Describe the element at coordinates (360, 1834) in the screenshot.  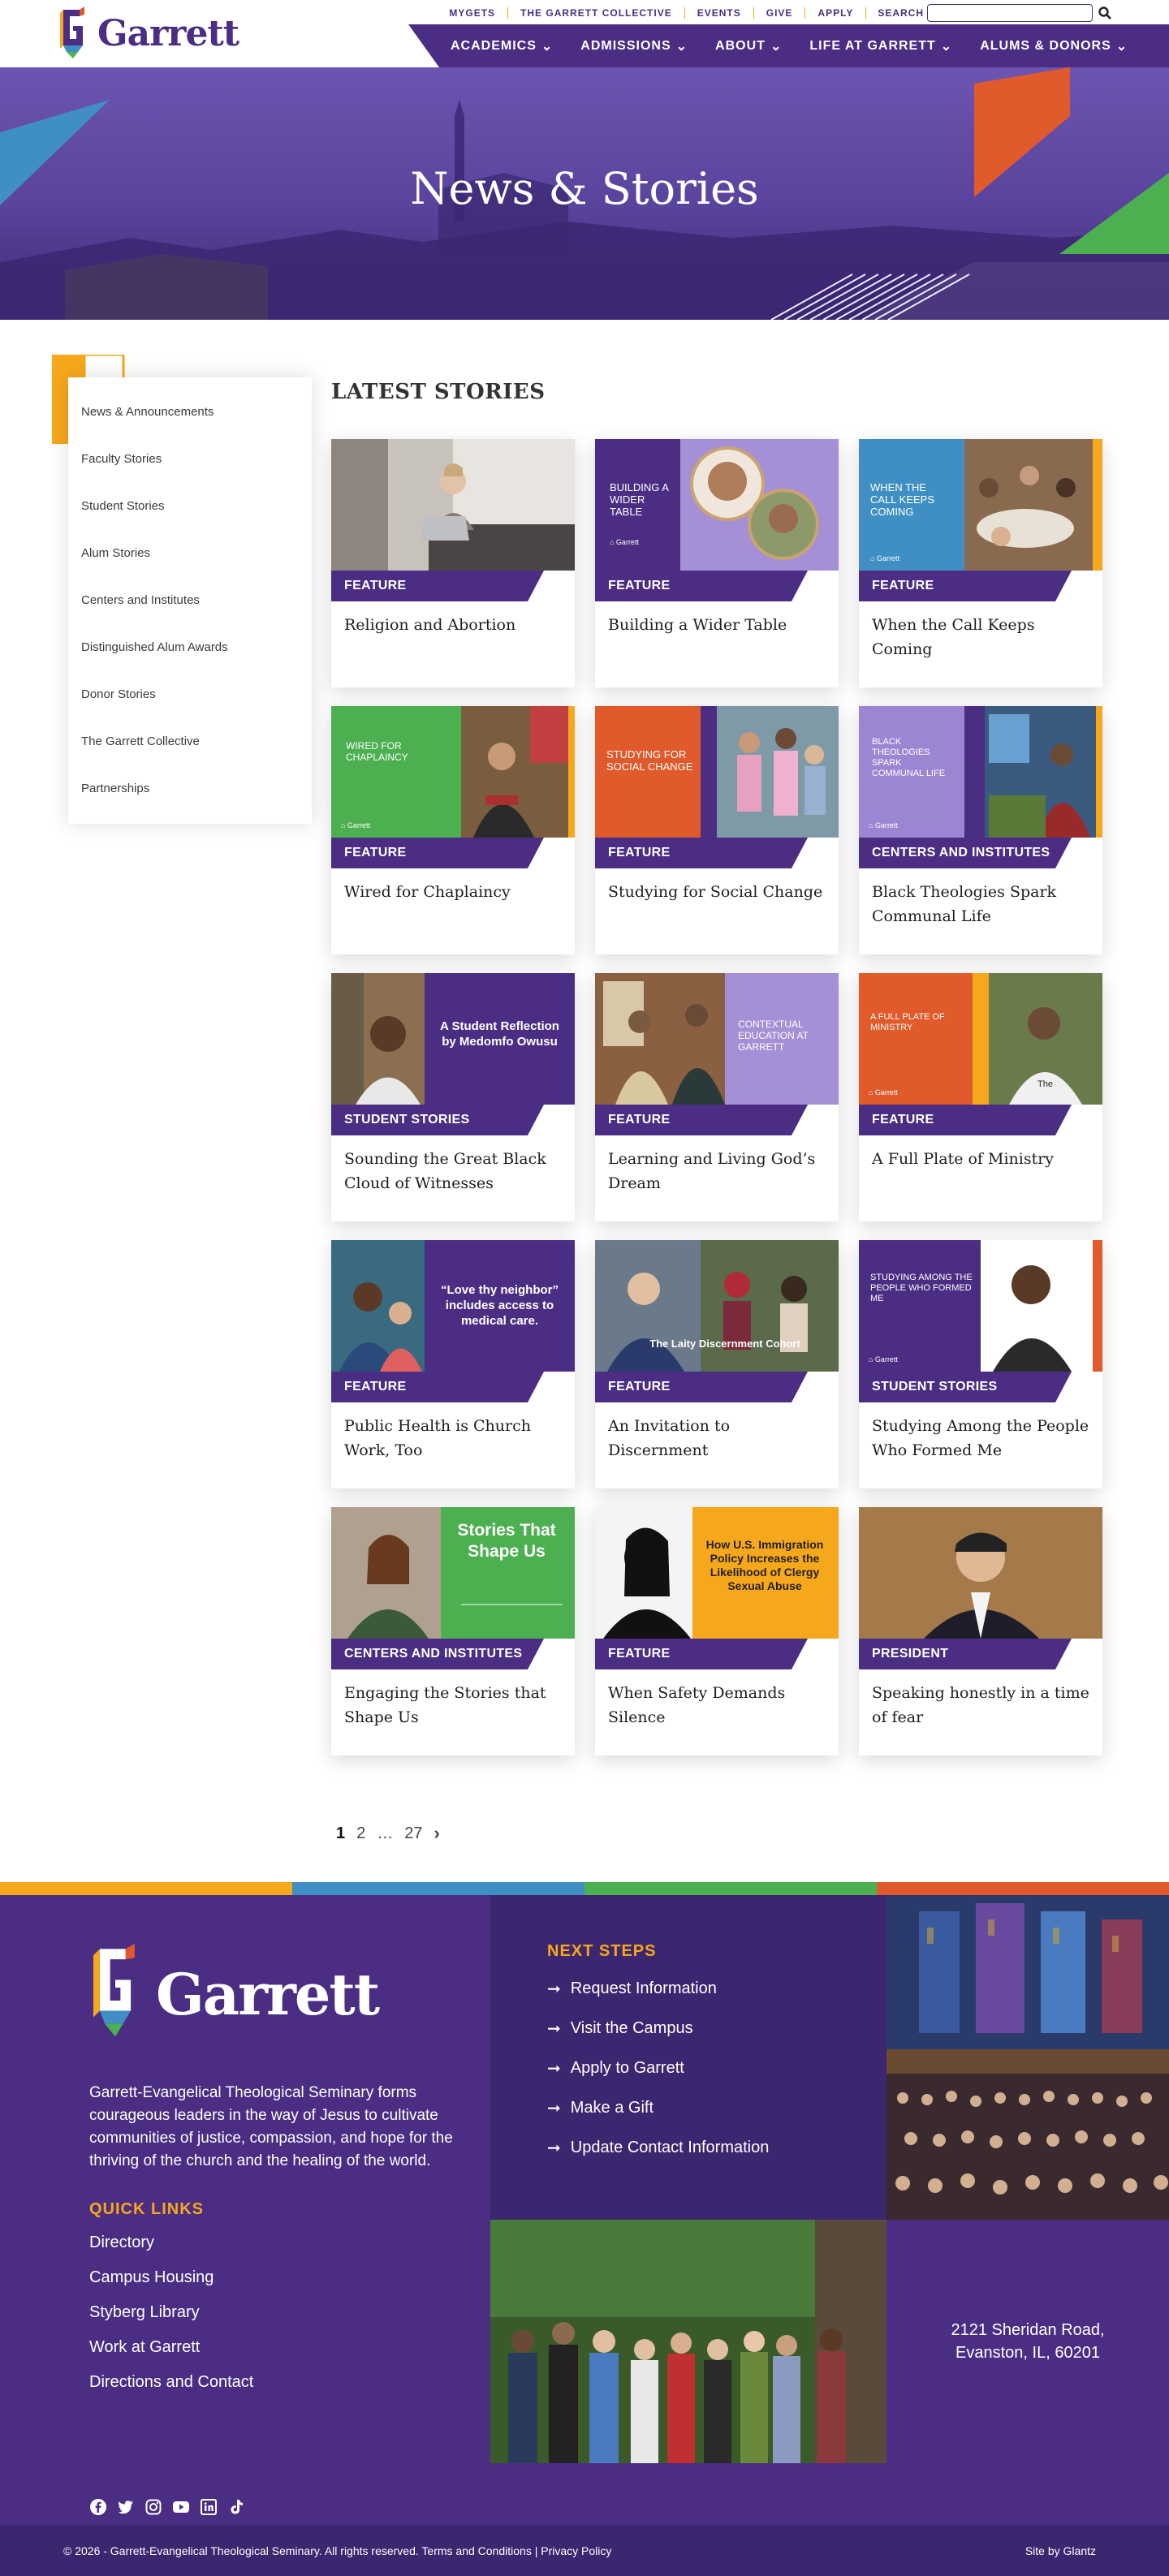
I see `page-link: 2` at that location.